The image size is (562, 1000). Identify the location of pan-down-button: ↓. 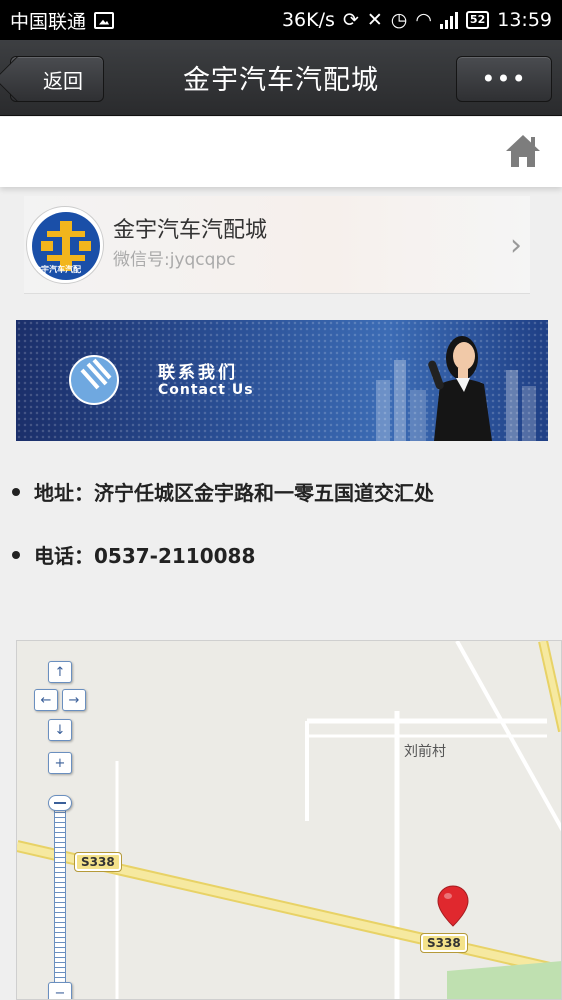
(60, 730).